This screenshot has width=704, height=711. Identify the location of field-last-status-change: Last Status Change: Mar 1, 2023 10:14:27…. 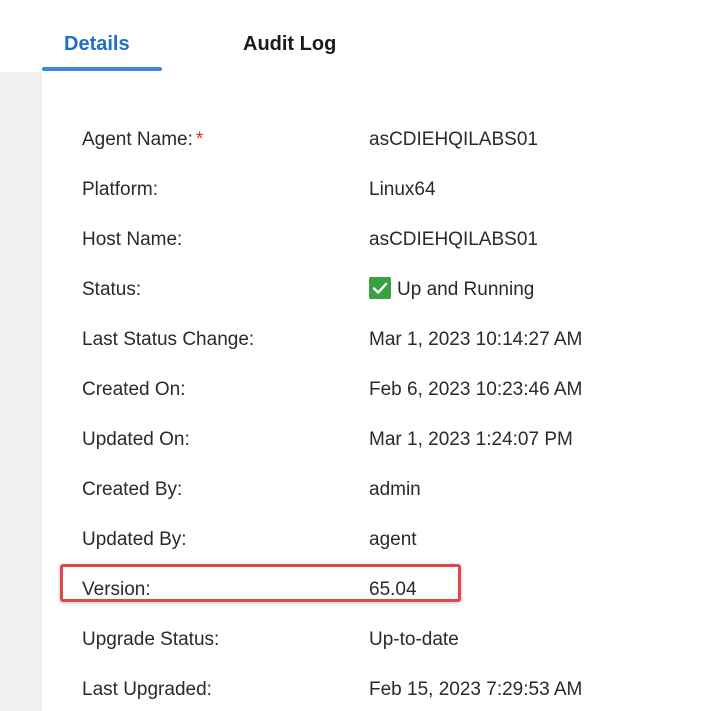
(373, 340).